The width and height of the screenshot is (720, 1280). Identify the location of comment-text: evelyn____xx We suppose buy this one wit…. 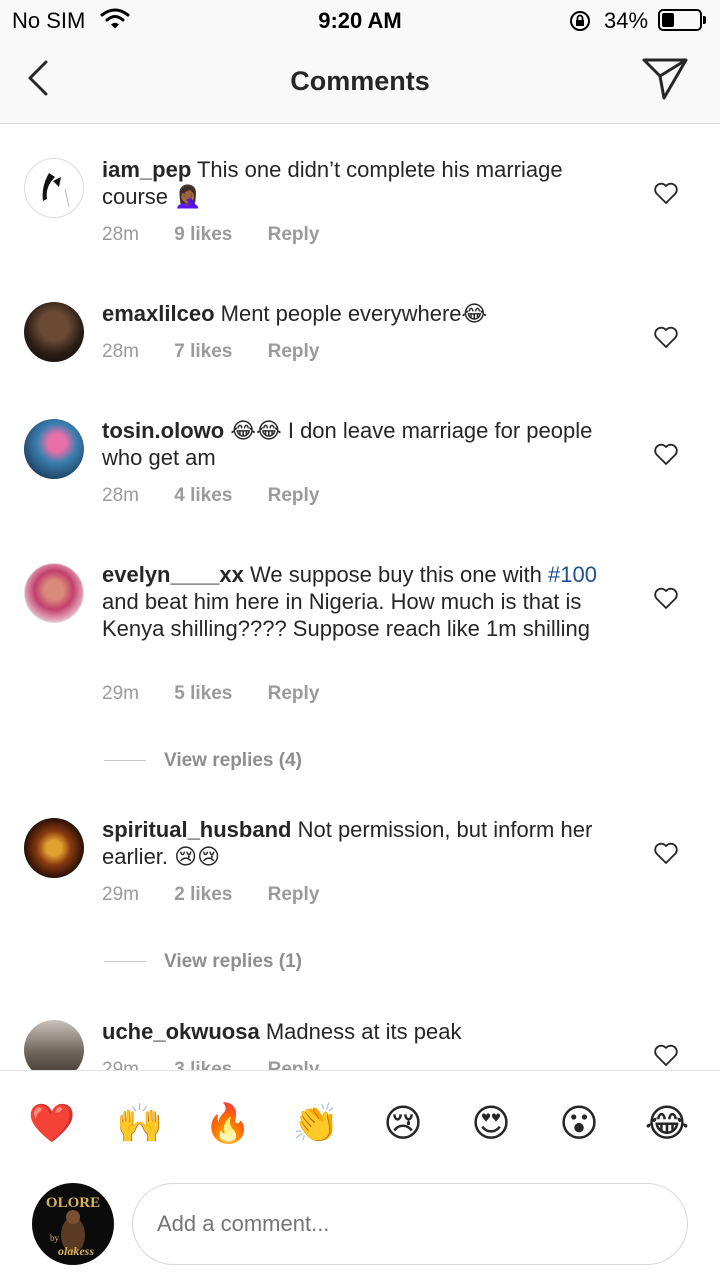
(349, 601).